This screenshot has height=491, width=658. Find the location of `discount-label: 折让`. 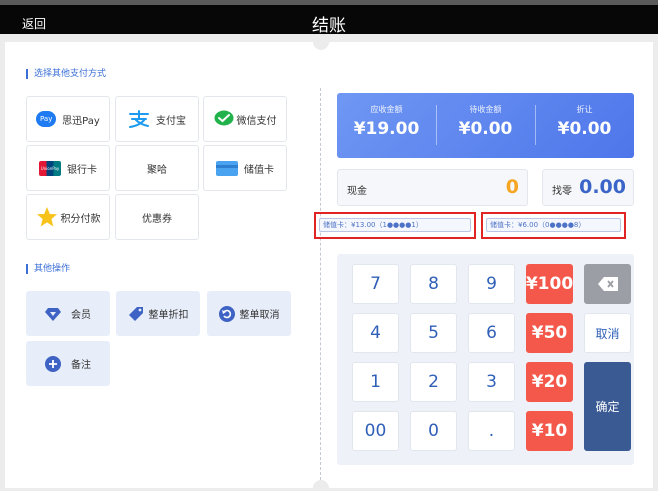

discount-label: 折让 is located at coordinates (584, 109).